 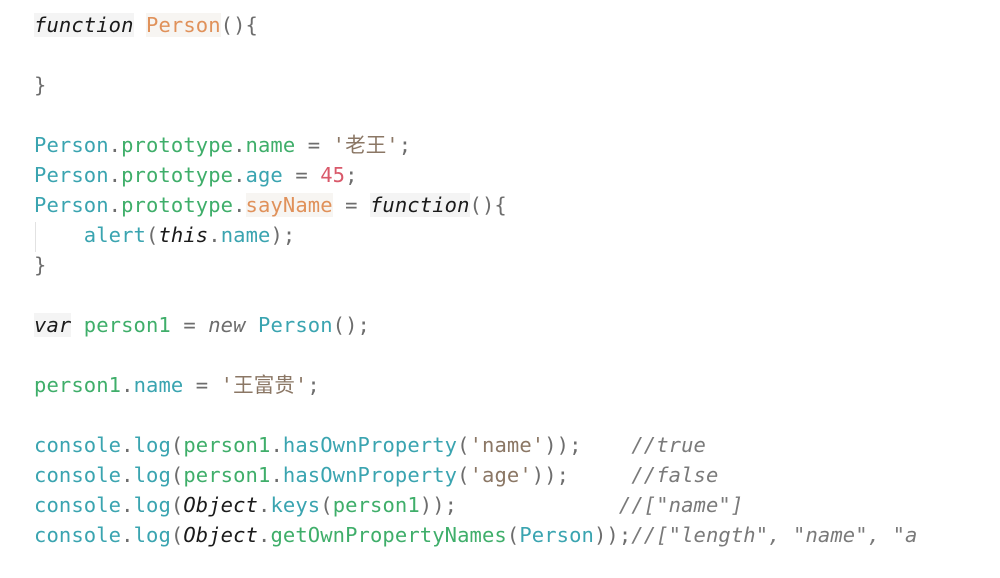 What do you see at coordinates (183, 25) in the screenshot?
I see `function-name: Person` at bounding box center [183, 25].